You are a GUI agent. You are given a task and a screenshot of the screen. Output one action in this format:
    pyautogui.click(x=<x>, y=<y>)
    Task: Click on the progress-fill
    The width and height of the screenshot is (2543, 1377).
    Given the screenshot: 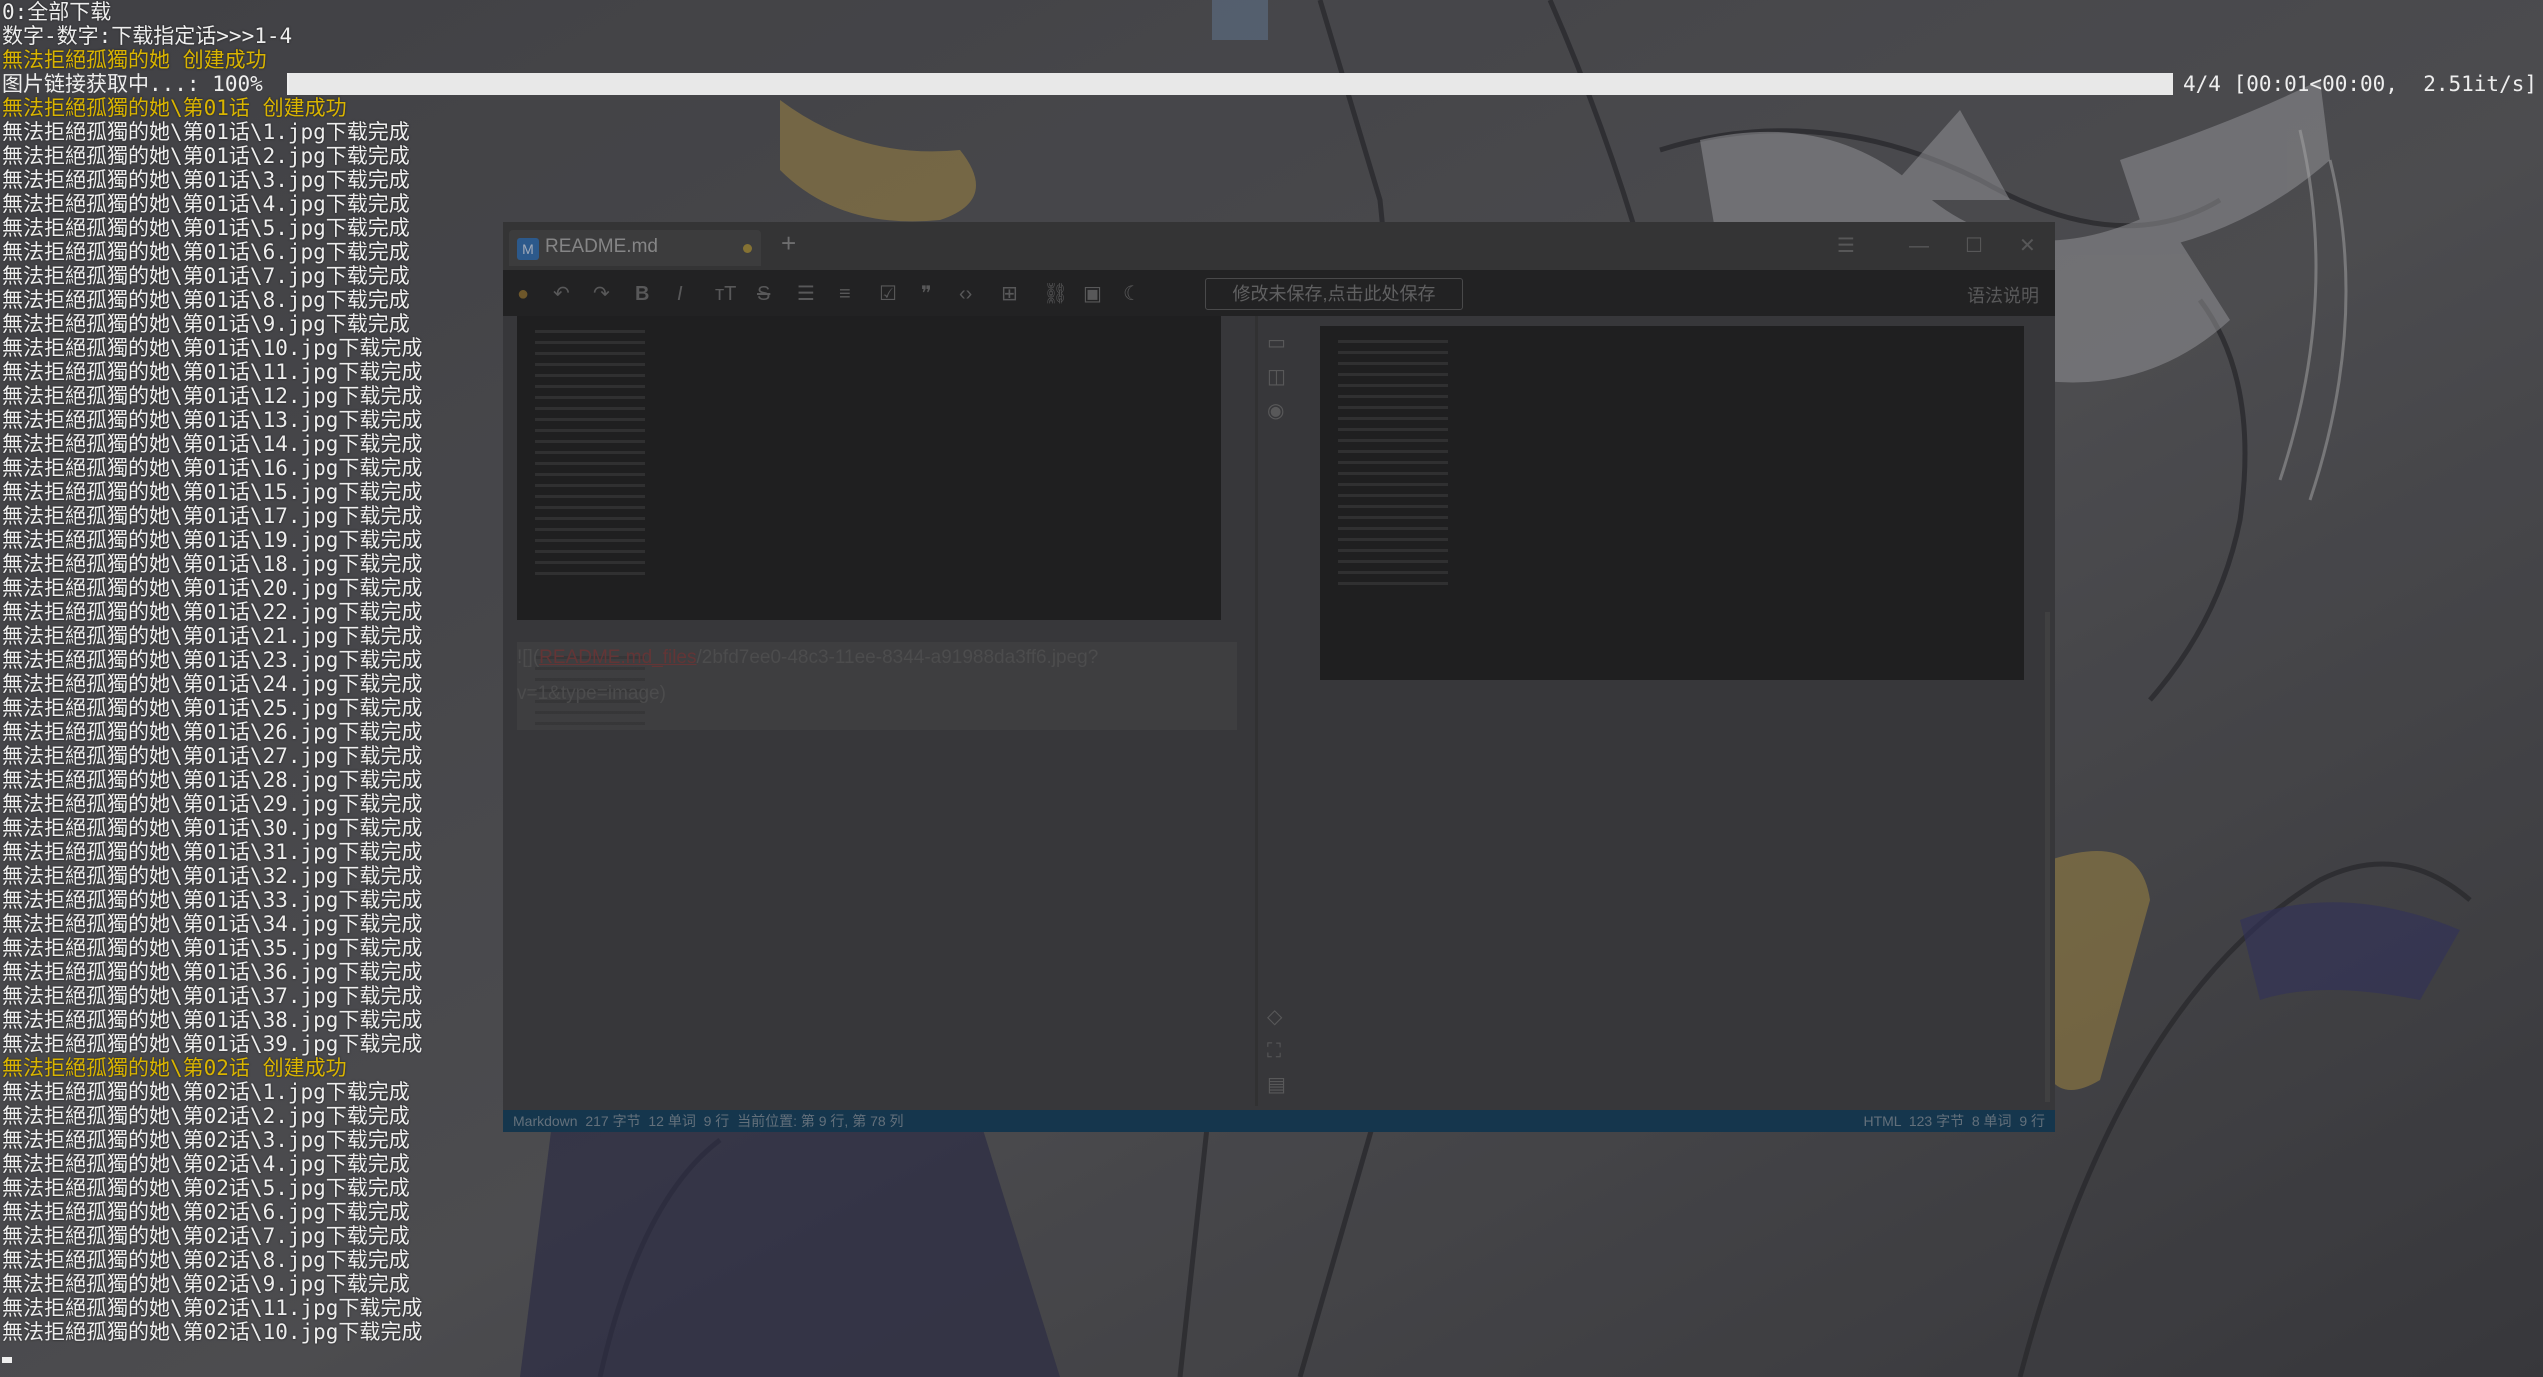 What is the action you would take?
    pyautogui.click(x=1231, y=84)
    